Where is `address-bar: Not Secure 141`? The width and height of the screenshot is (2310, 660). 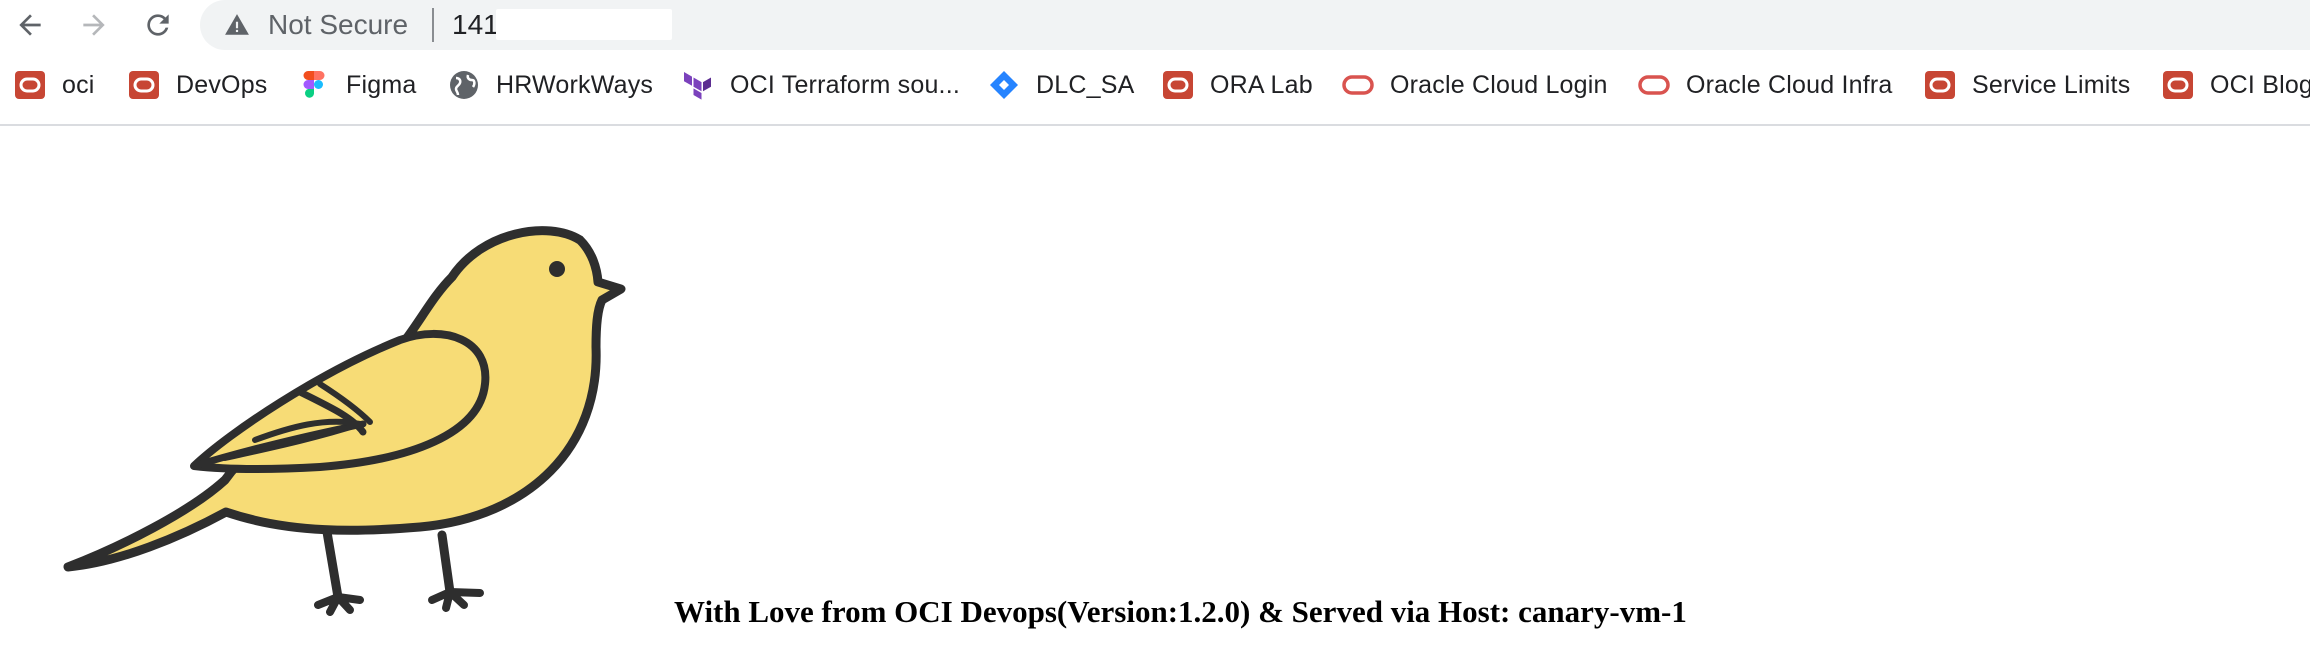 address-bar: Not Secure 141 is located at coordinates (1255, 25).